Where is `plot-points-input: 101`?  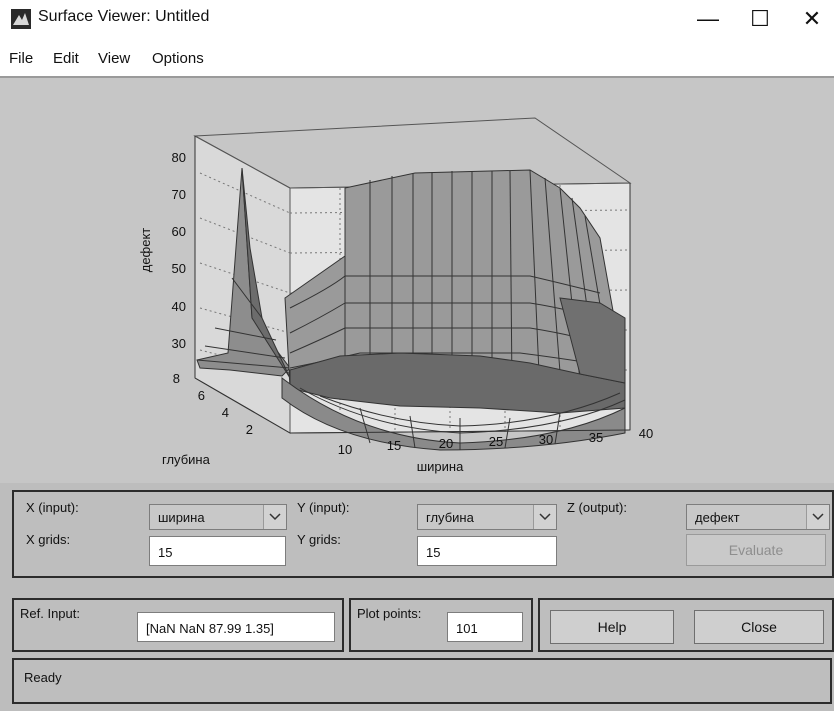
plot-points-input: 101 is located at coordinates (485, 627).